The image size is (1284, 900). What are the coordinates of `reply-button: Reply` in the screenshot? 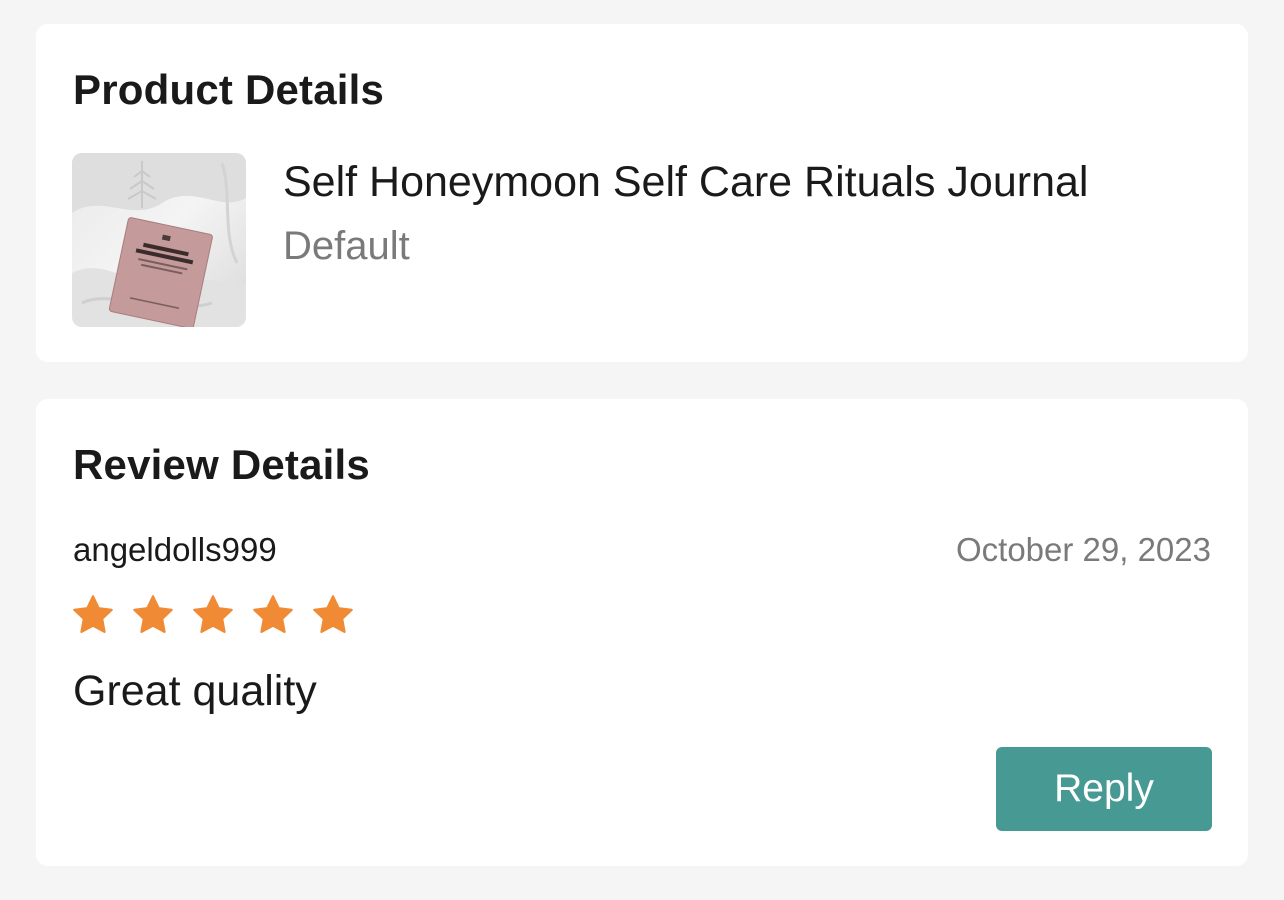 It's located at (1104, 789).